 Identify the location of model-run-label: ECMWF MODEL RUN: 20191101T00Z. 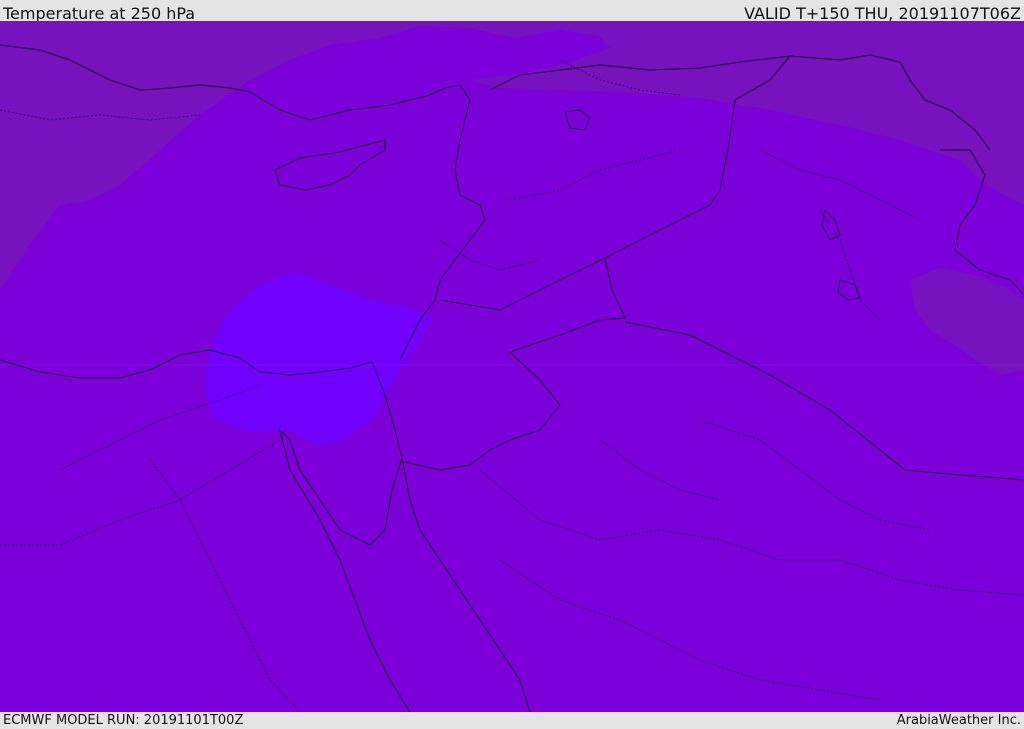
(123, 720).